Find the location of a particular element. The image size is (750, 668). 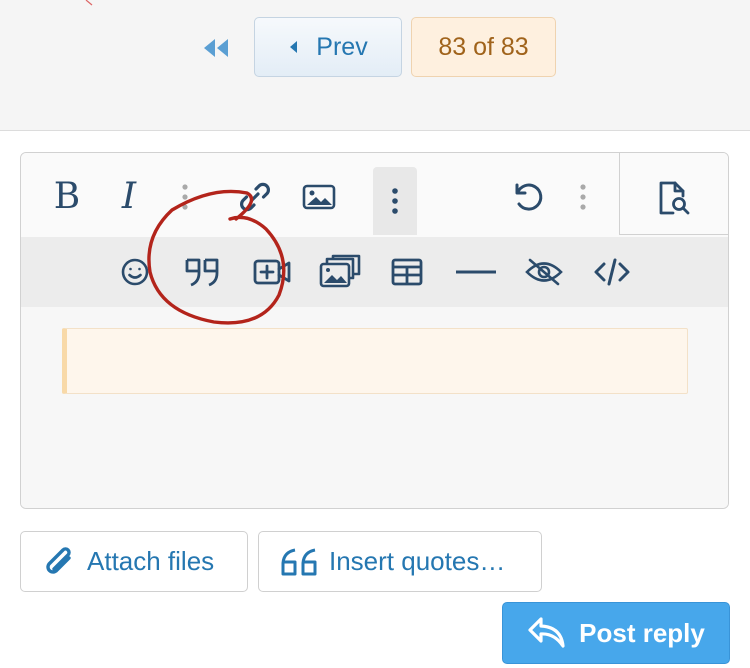

page-indicator-label: 83 of 83 is located at coordinates (483, 46).